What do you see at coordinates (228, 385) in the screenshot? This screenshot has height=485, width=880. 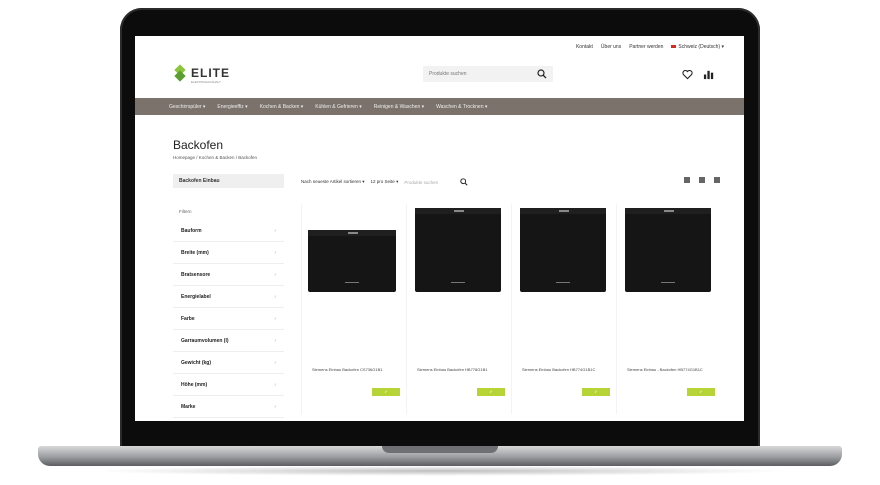 I see `facet-hoehe: Höhe (mm) ›` at bounding box center [228, 385].